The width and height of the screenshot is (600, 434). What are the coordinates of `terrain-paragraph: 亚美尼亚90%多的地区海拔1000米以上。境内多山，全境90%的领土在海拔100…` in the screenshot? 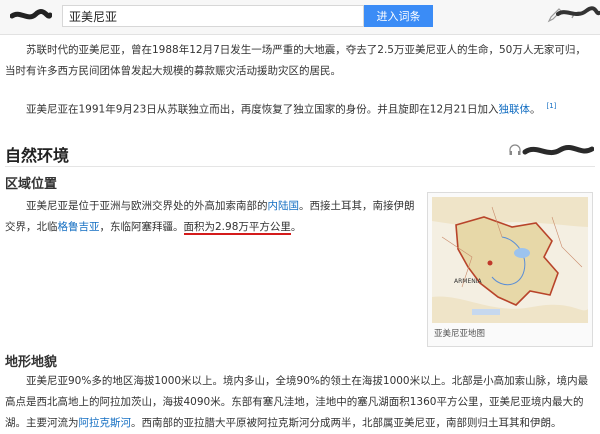 It's located at (297, 402).